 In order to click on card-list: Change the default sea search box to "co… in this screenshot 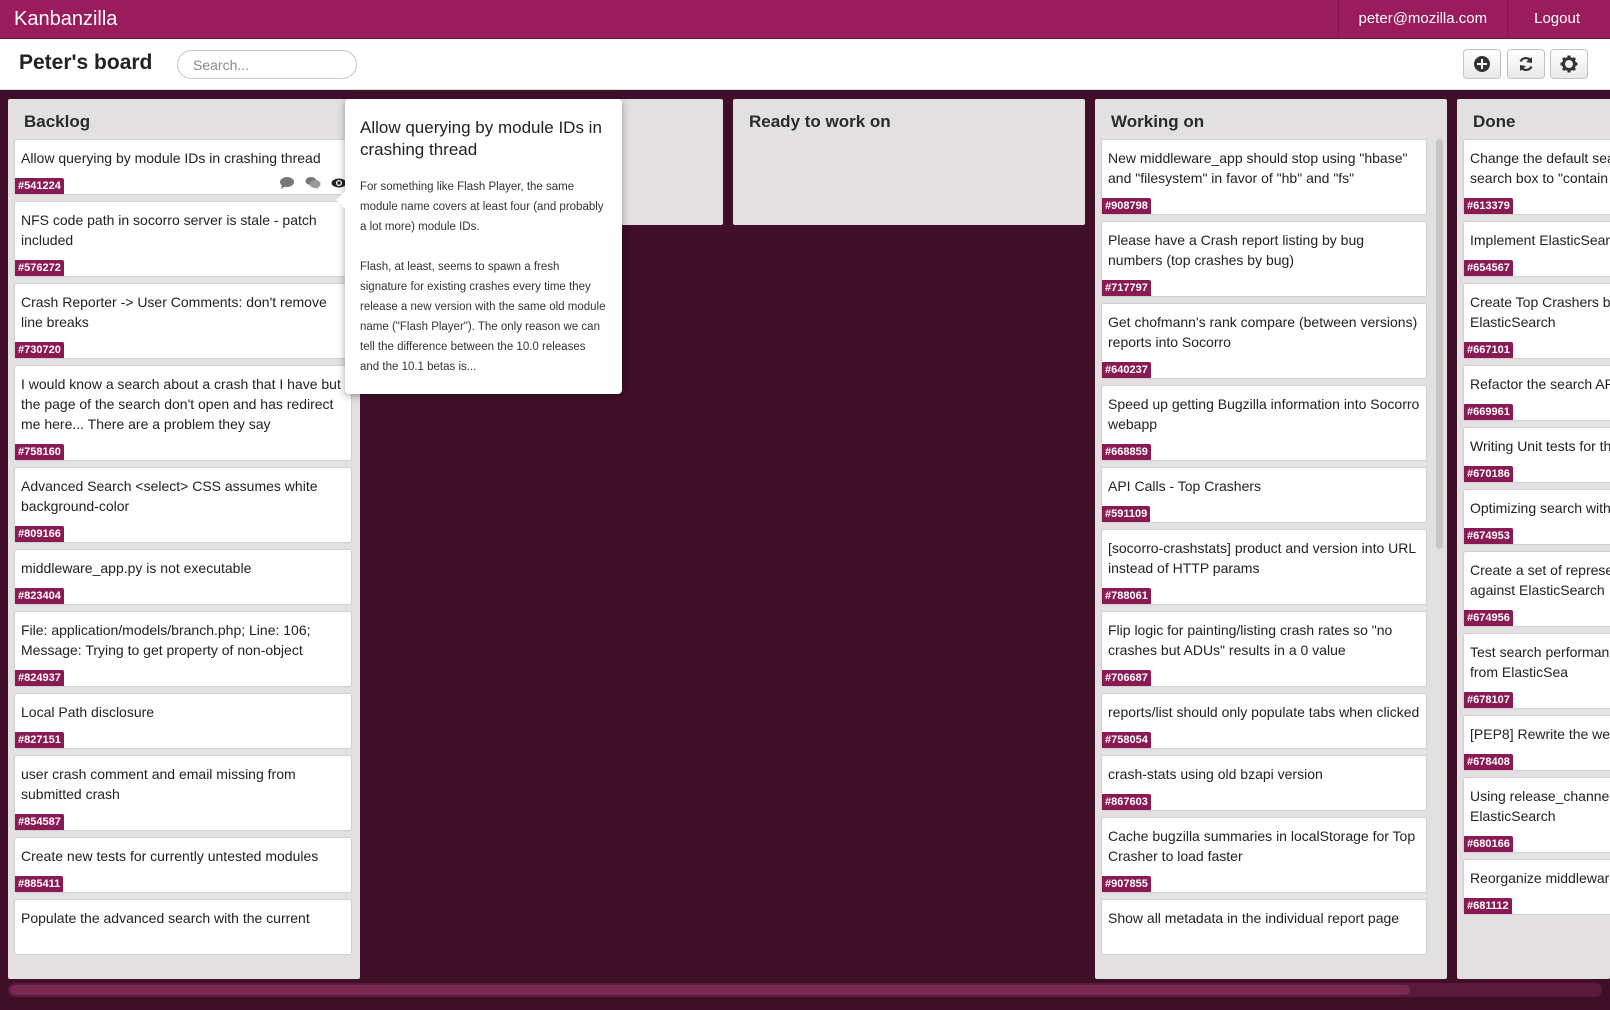, I will do `click(1536, 530)`.